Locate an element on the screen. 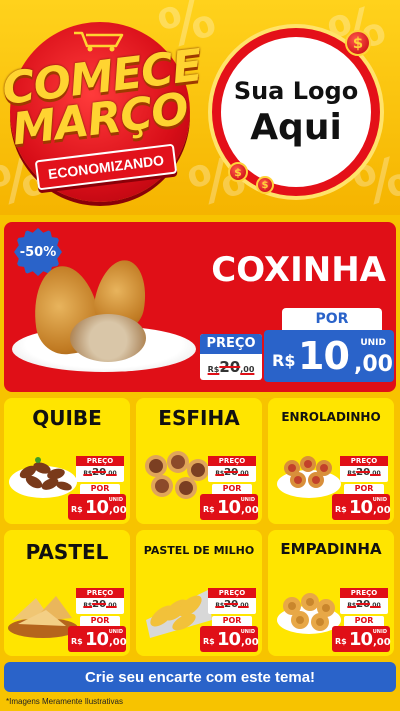 Image resolution: width=400 pixels, height=711 pixels. product-card: ENROLADINHO PREÇO R$20,00 POR R$ 10,00 UNID is located at coordinates (331, 461).